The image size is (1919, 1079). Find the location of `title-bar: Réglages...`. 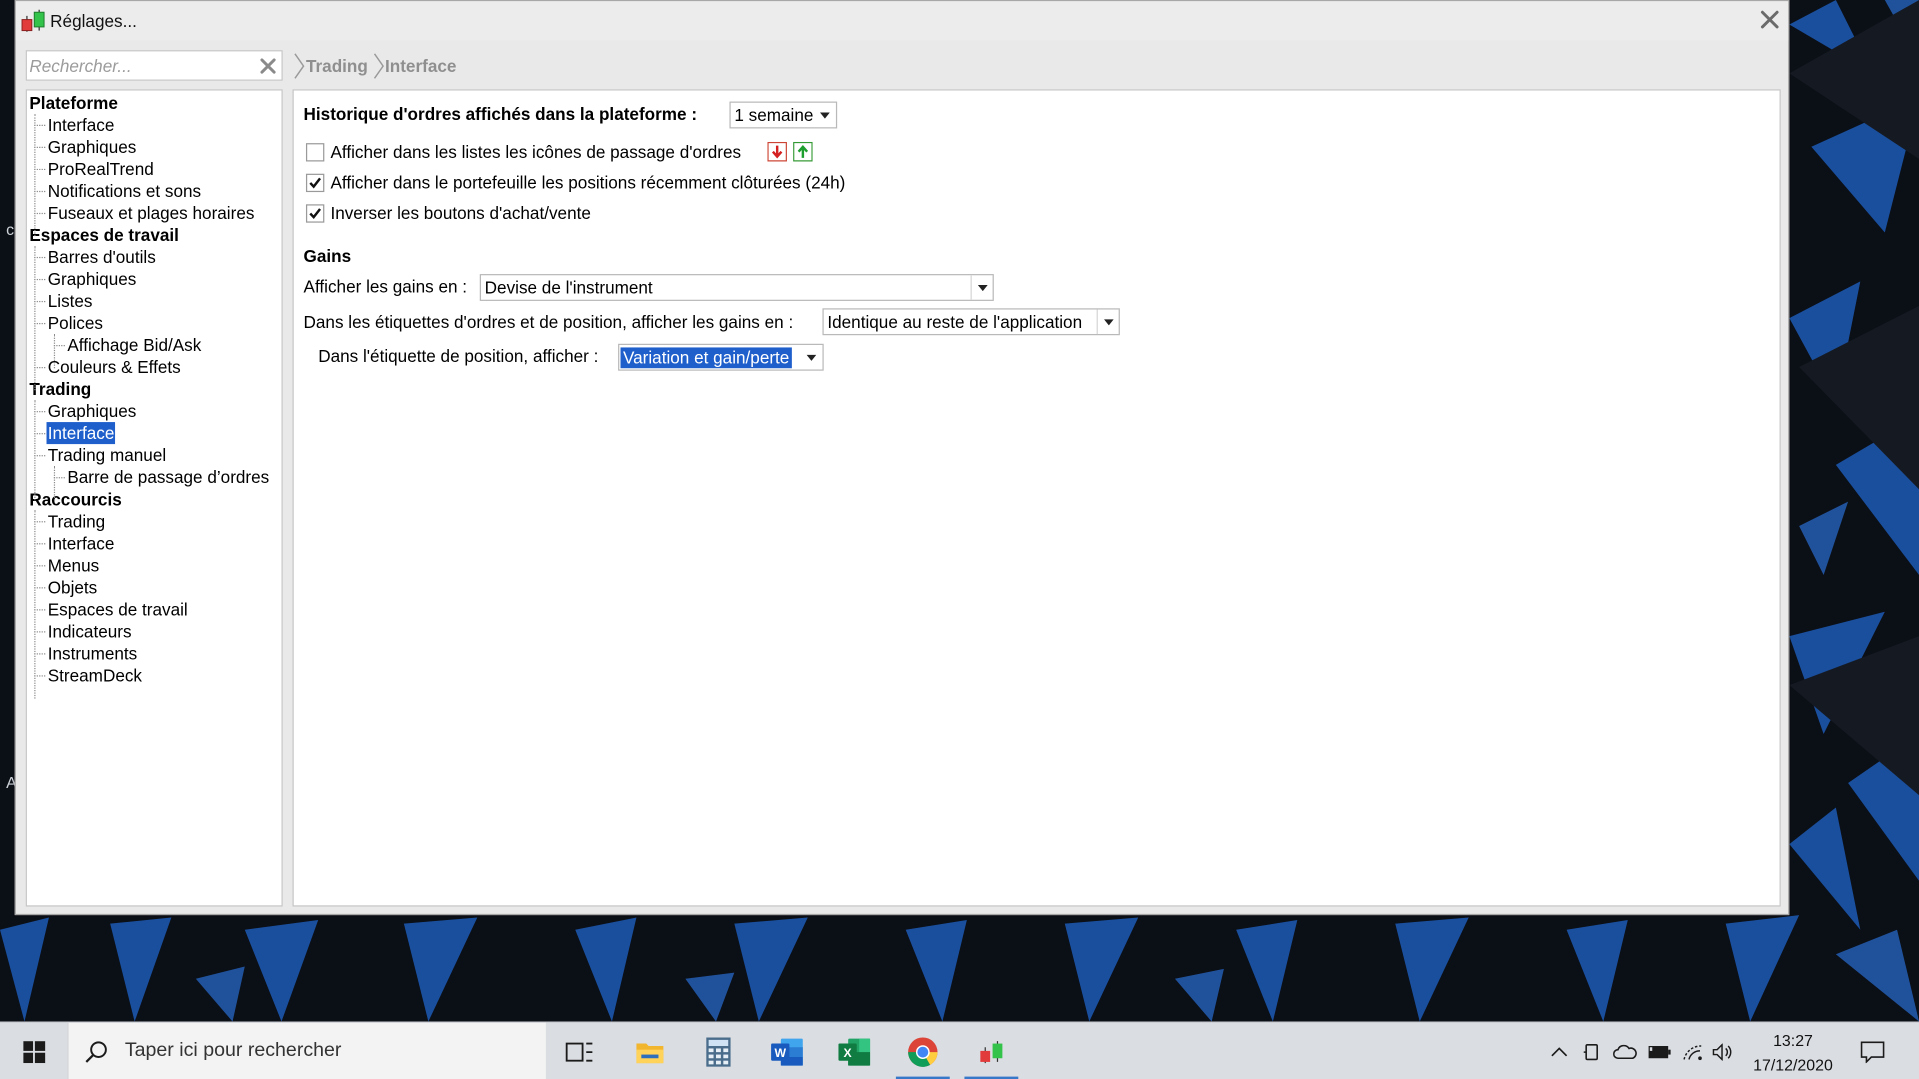

title-bar: Réglages... is located at coordinates (902, 21).